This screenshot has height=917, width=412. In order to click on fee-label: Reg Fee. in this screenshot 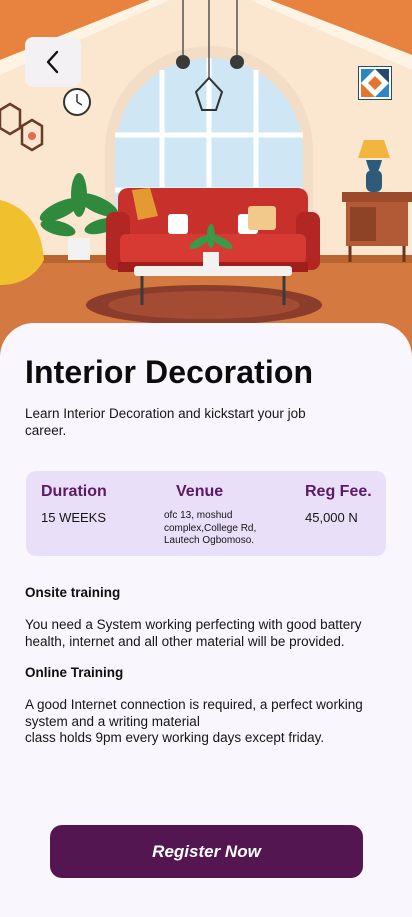, I will do `click(338, 491)`.